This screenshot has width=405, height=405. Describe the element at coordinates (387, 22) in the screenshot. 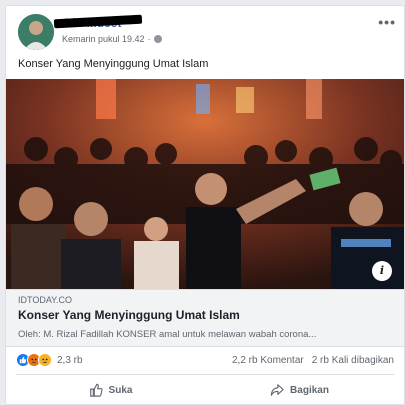

I see `more-options-icon: •••` at that location.